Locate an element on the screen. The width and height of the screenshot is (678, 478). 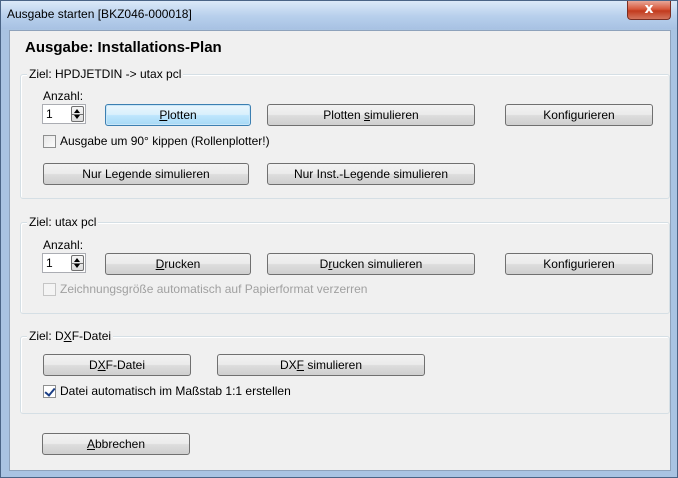
print-count-label: Anzahl: is located at coordinates (63, 245).